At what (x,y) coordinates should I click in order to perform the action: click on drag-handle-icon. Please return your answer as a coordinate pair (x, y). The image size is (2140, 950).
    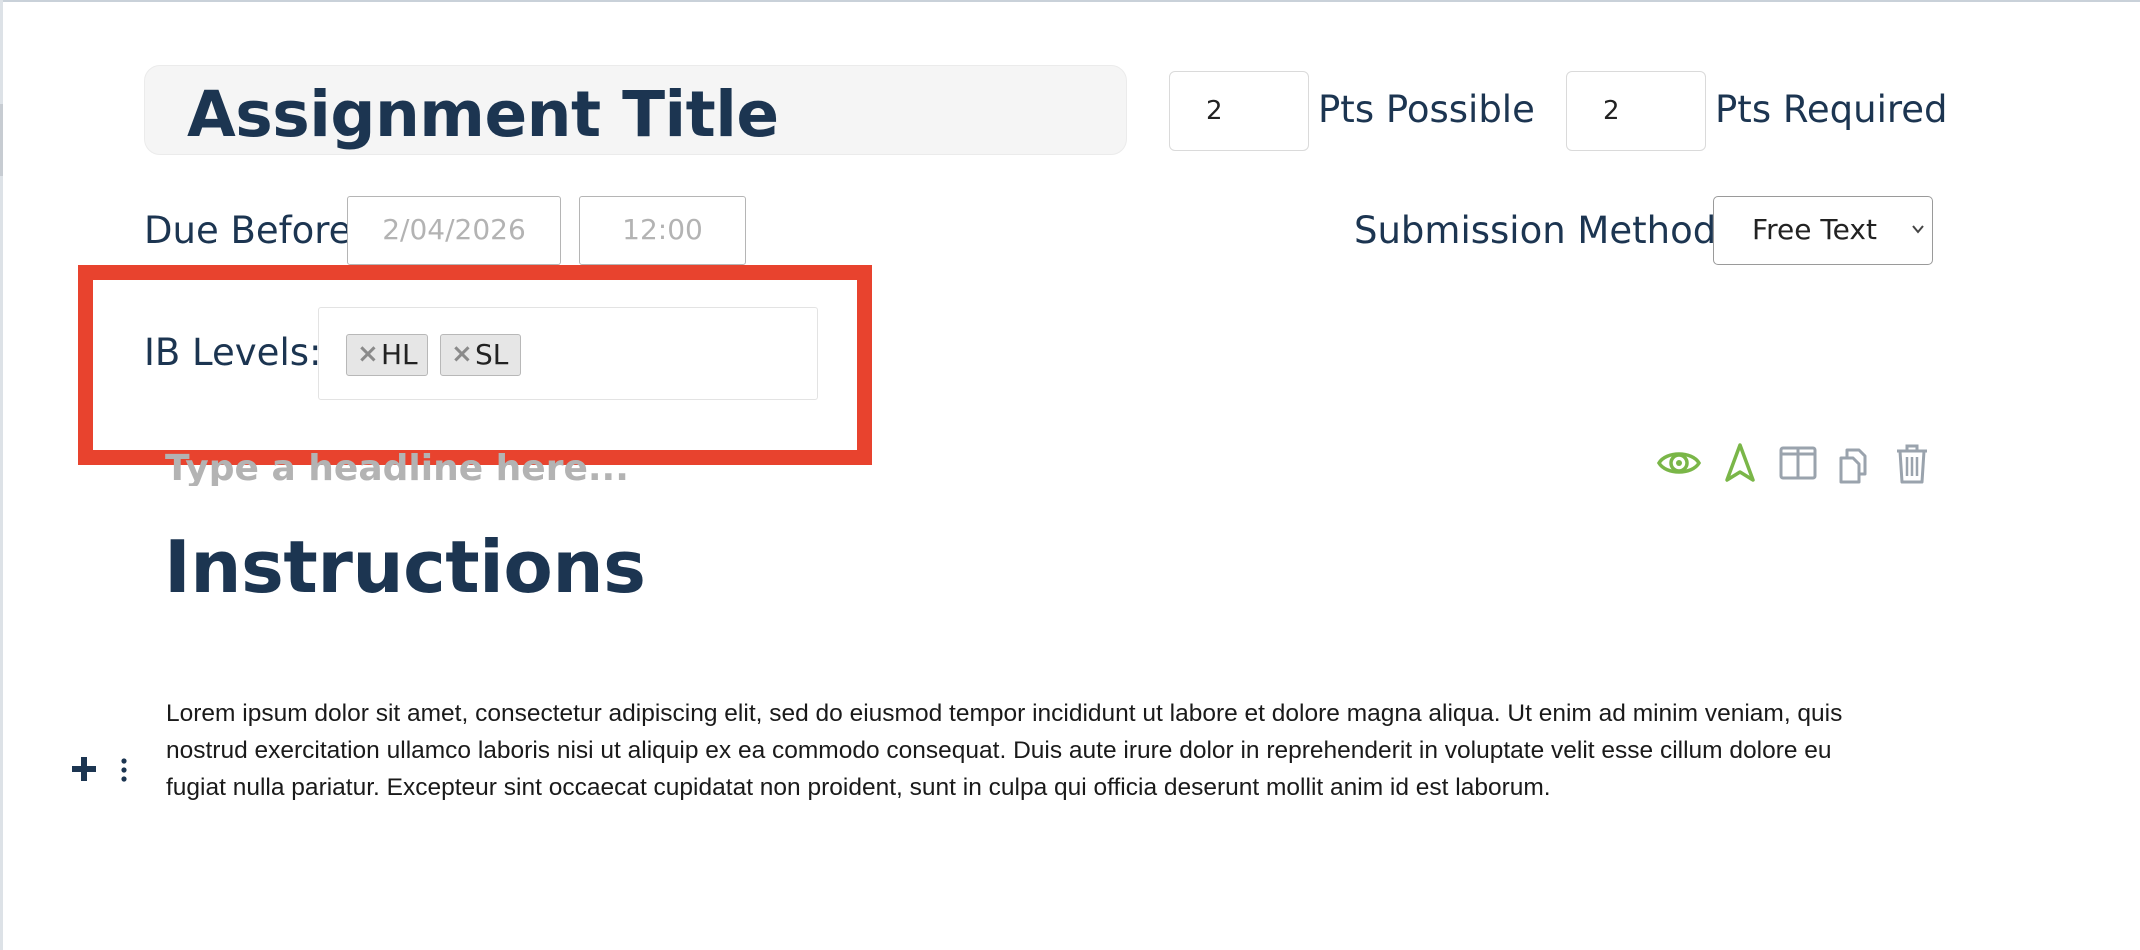
    Looking at the image, I should click on (124, 770).